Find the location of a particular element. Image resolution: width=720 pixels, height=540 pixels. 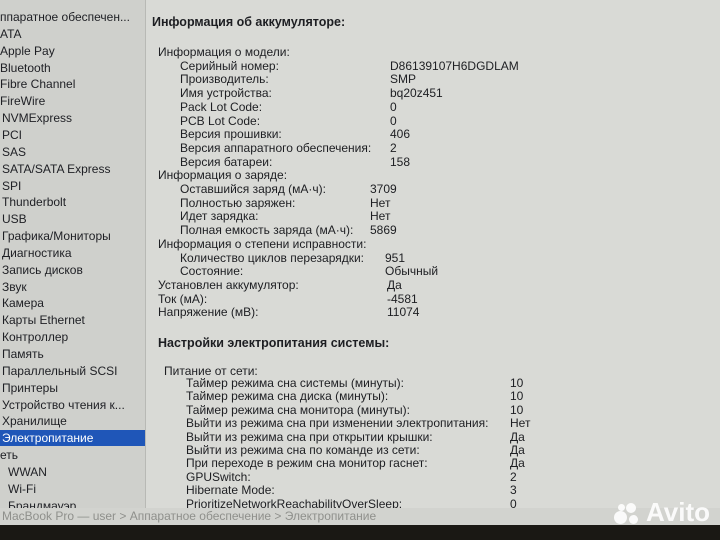

battery-field-label: Полностью заряжен: is located at coordinates (238, 202).